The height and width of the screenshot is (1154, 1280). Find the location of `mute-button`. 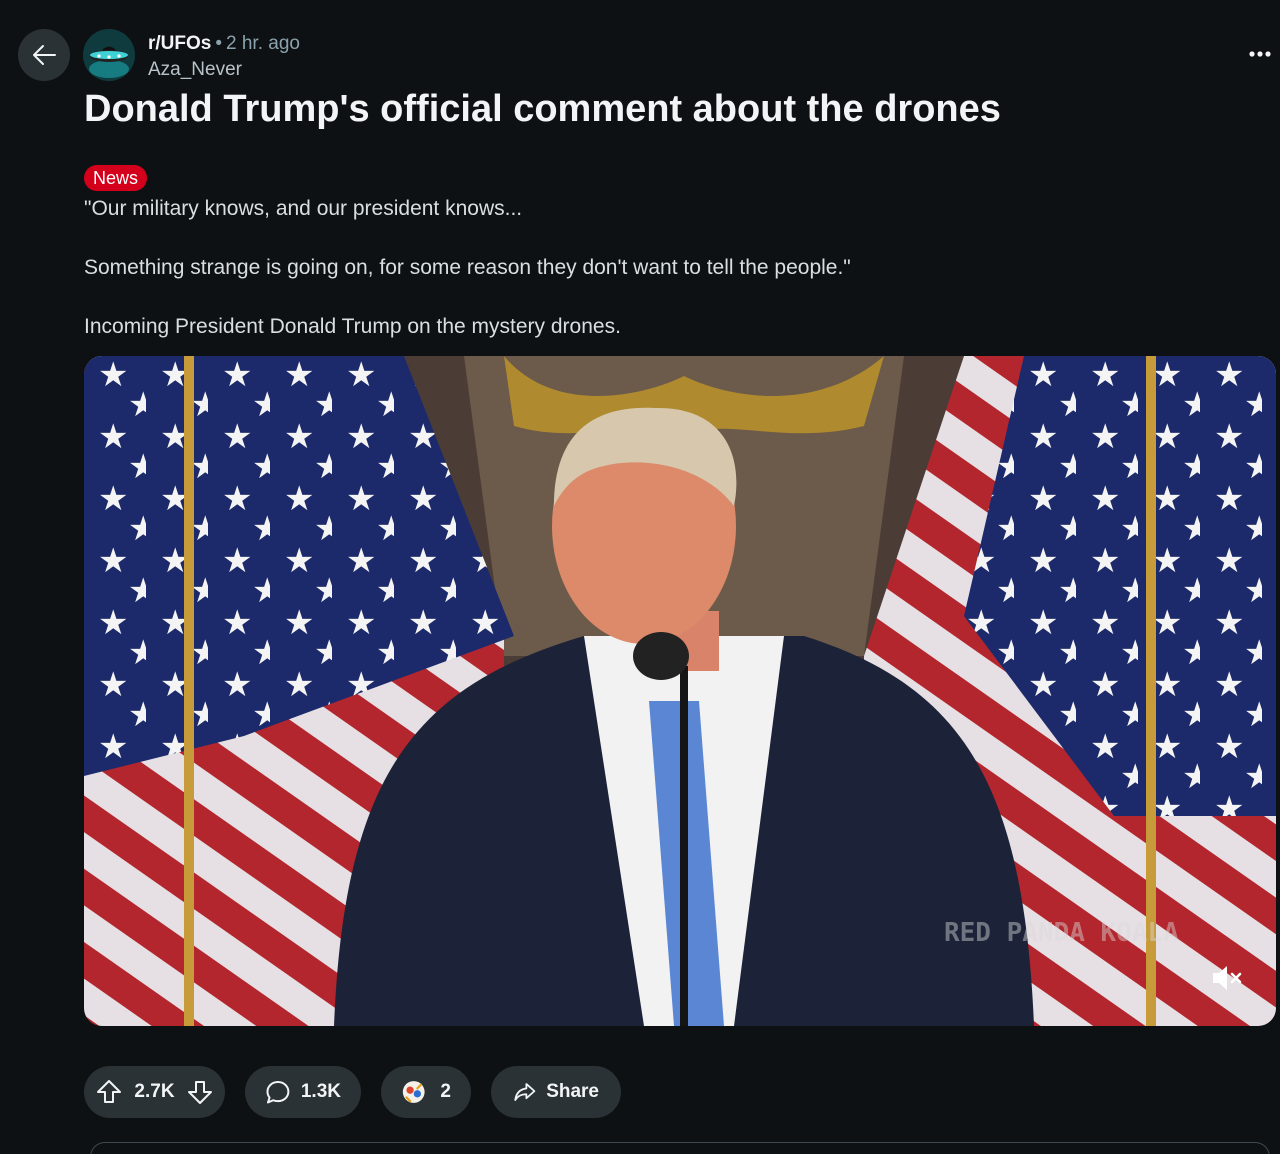

mute-button is located at coordinates (1226, 978).